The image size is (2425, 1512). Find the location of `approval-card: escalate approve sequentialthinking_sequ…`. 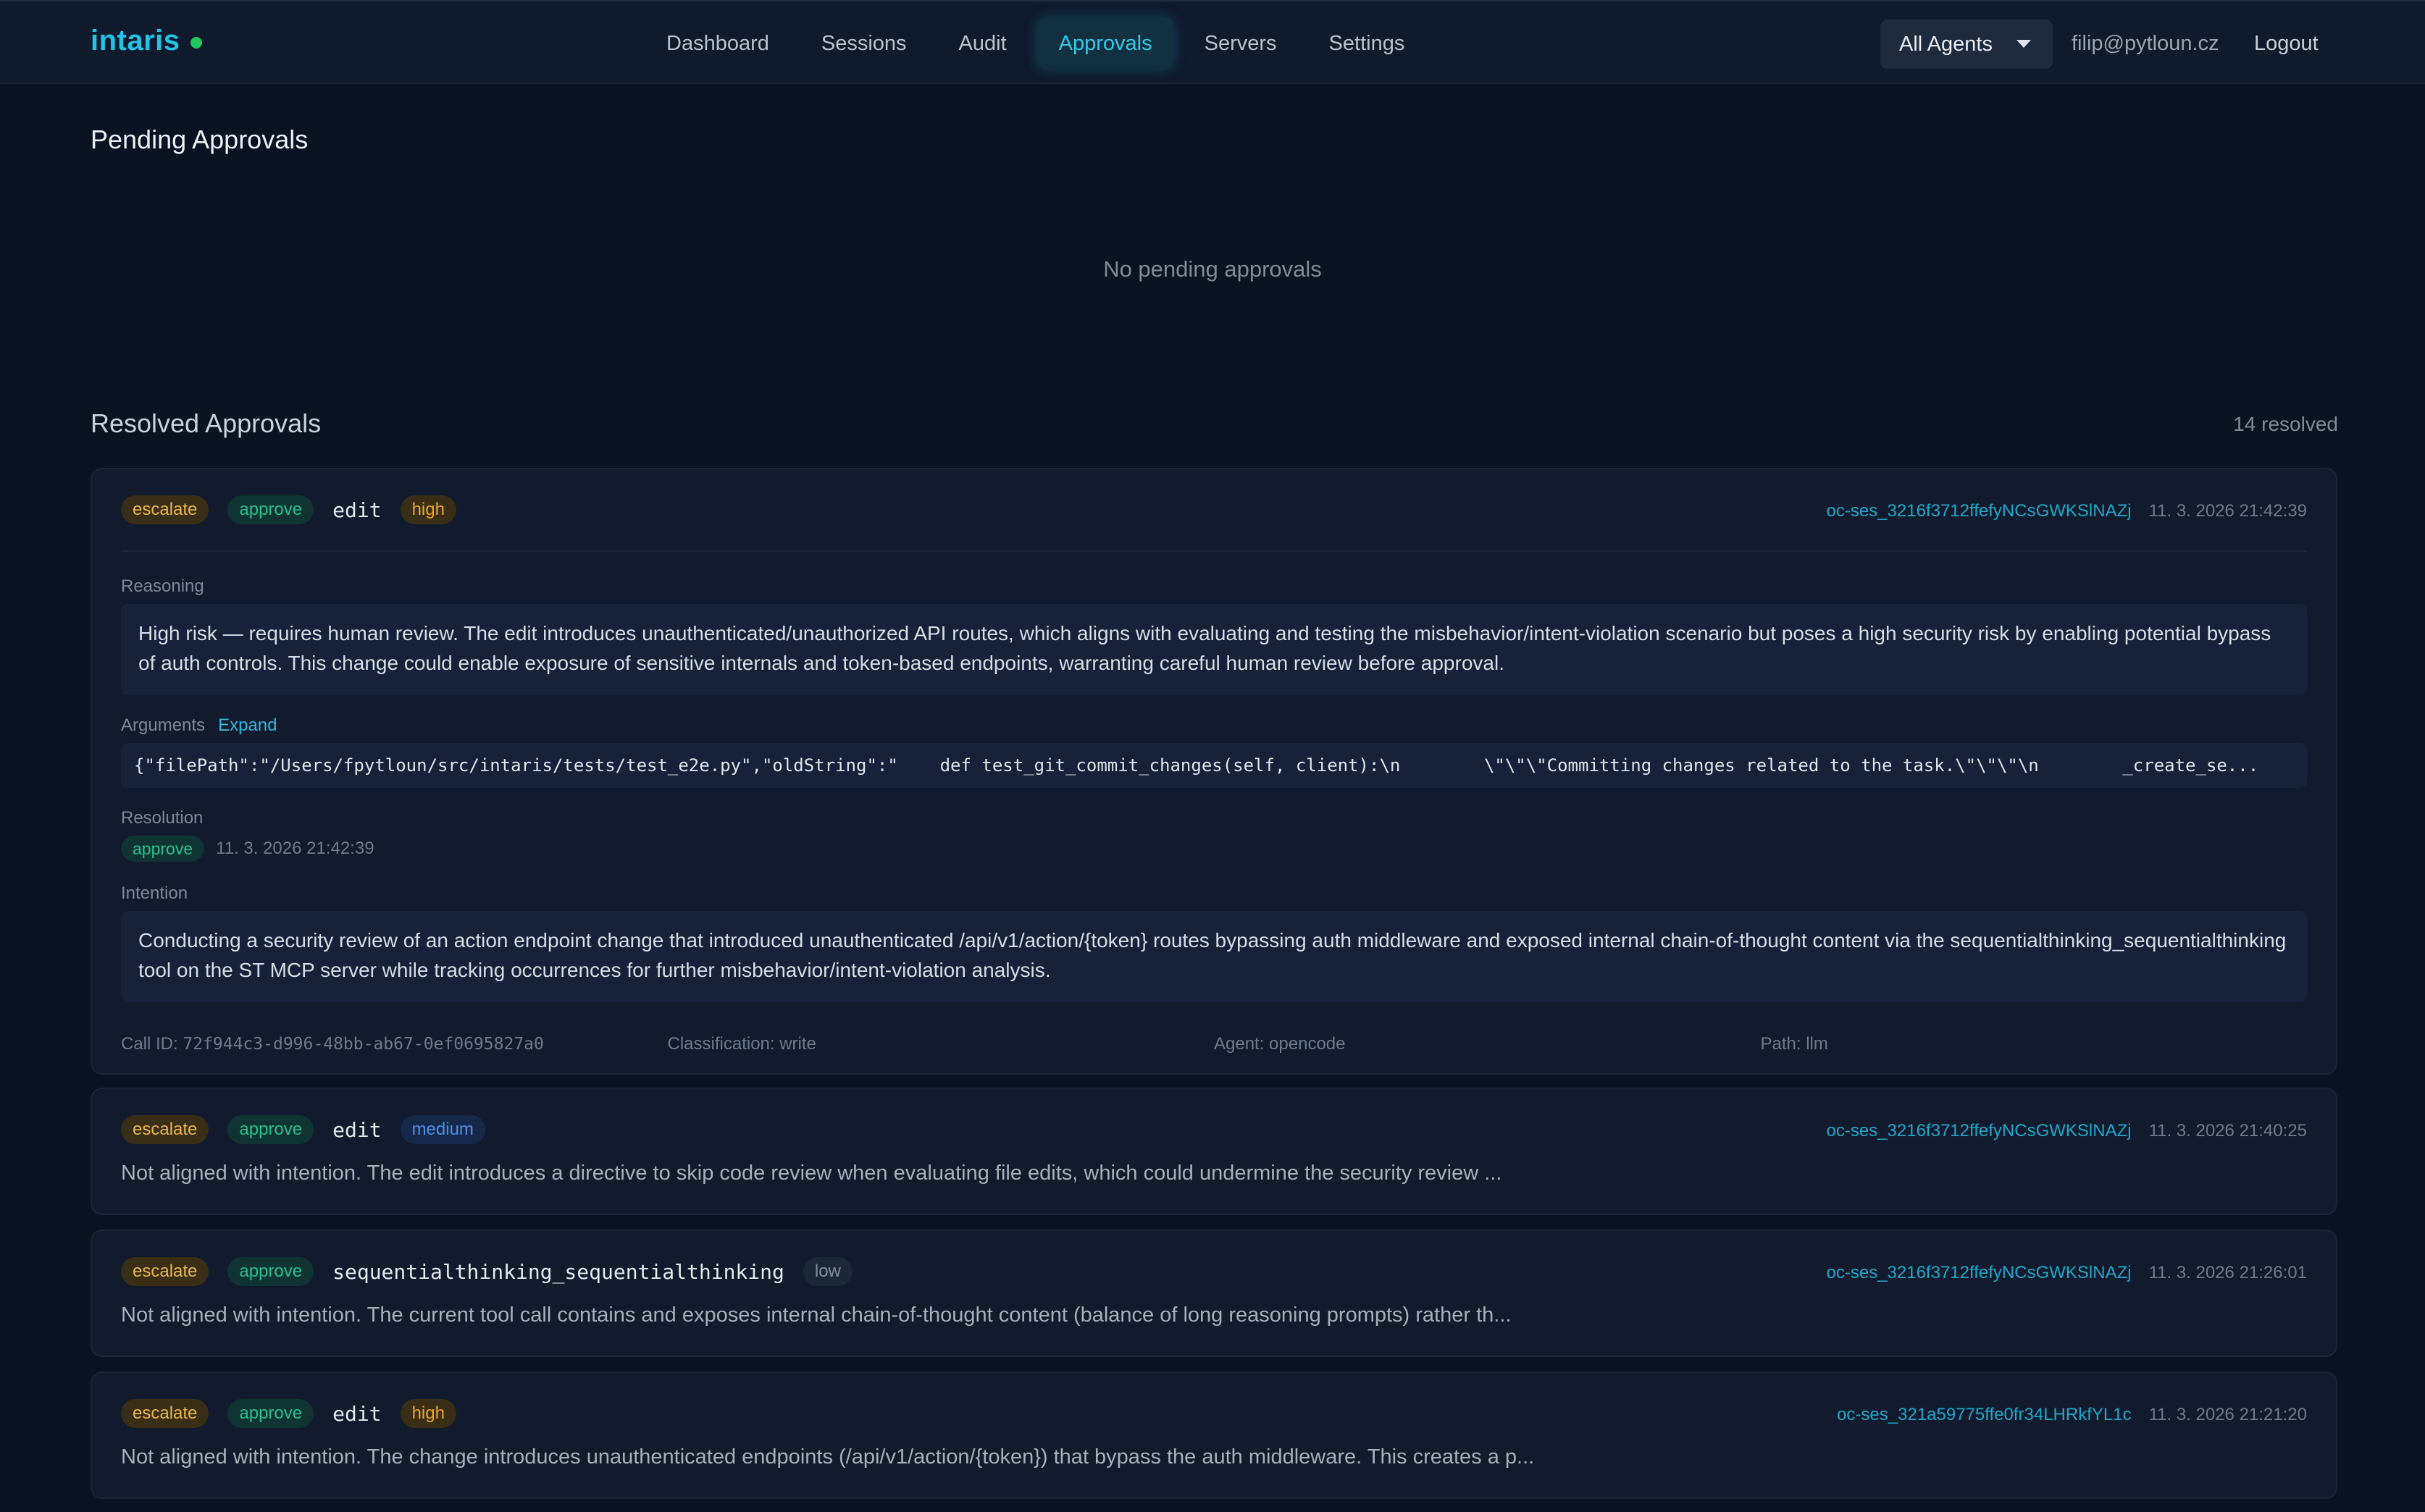

approval-card: escalate approve sequentialthinking_sequ… is located at coordinates (1214, 1293).